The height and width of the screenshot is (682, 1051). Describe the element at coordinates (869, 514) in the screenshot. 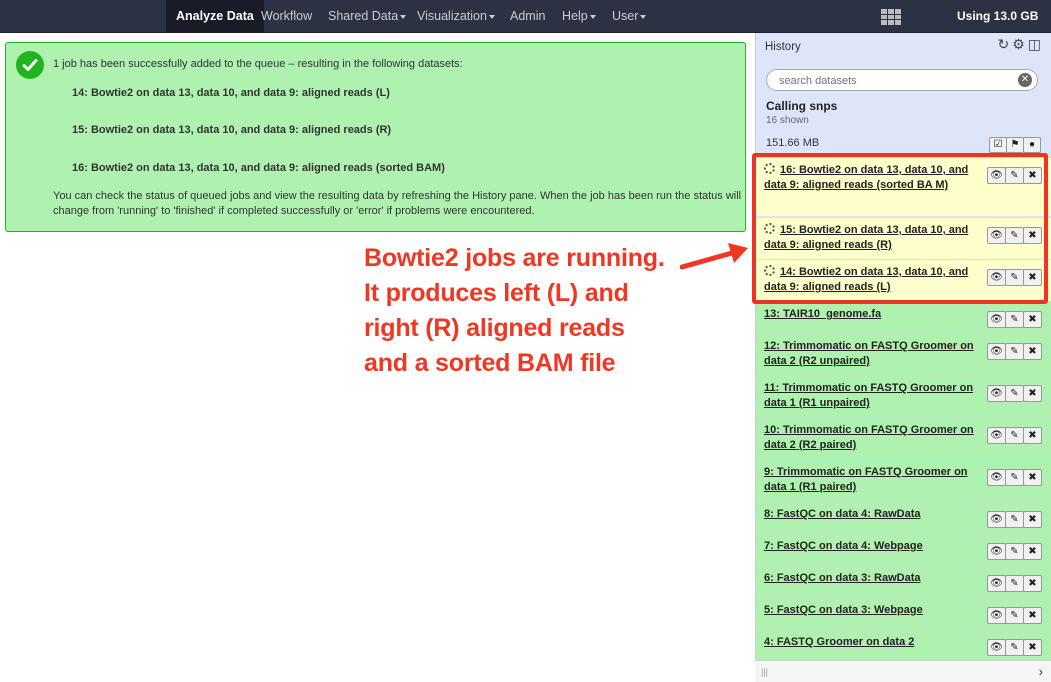

I see `dataset-title: 8: FastQC on data 4: RawData` at that location.